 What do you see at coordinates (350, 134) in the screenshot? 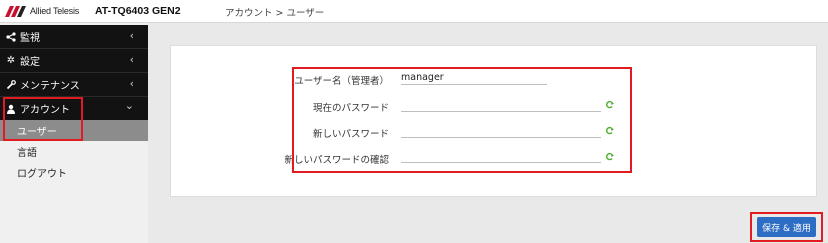
I see `new-password-label: 新しいパスワード` at bounding box center [350, 134].